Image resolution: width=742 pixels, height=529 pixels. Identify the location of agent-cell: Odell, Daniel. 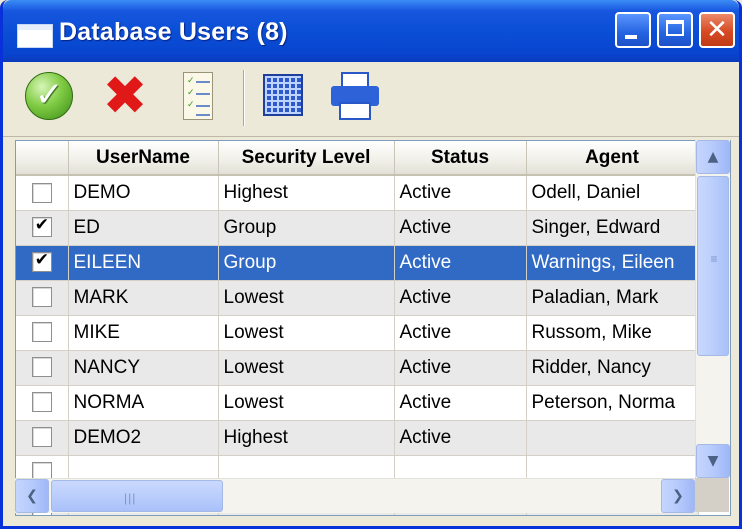
(612, 193).